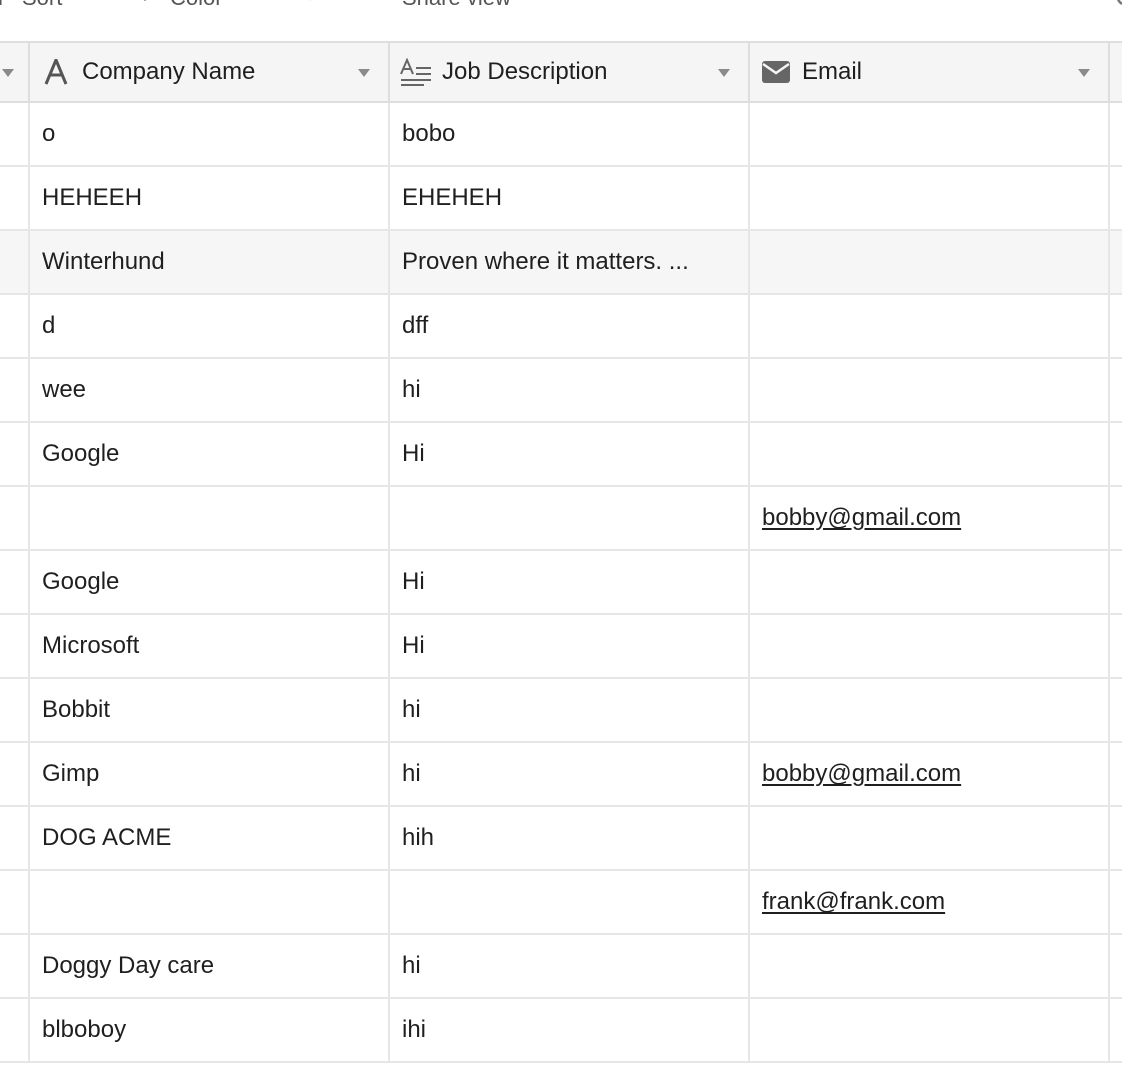 Image resolution: width=1122 pixels, height=1070 pixels. What do you see at coordinates (5, 5) in the screenshot?
I see `sort-icon` at bounding box center [5, 5].